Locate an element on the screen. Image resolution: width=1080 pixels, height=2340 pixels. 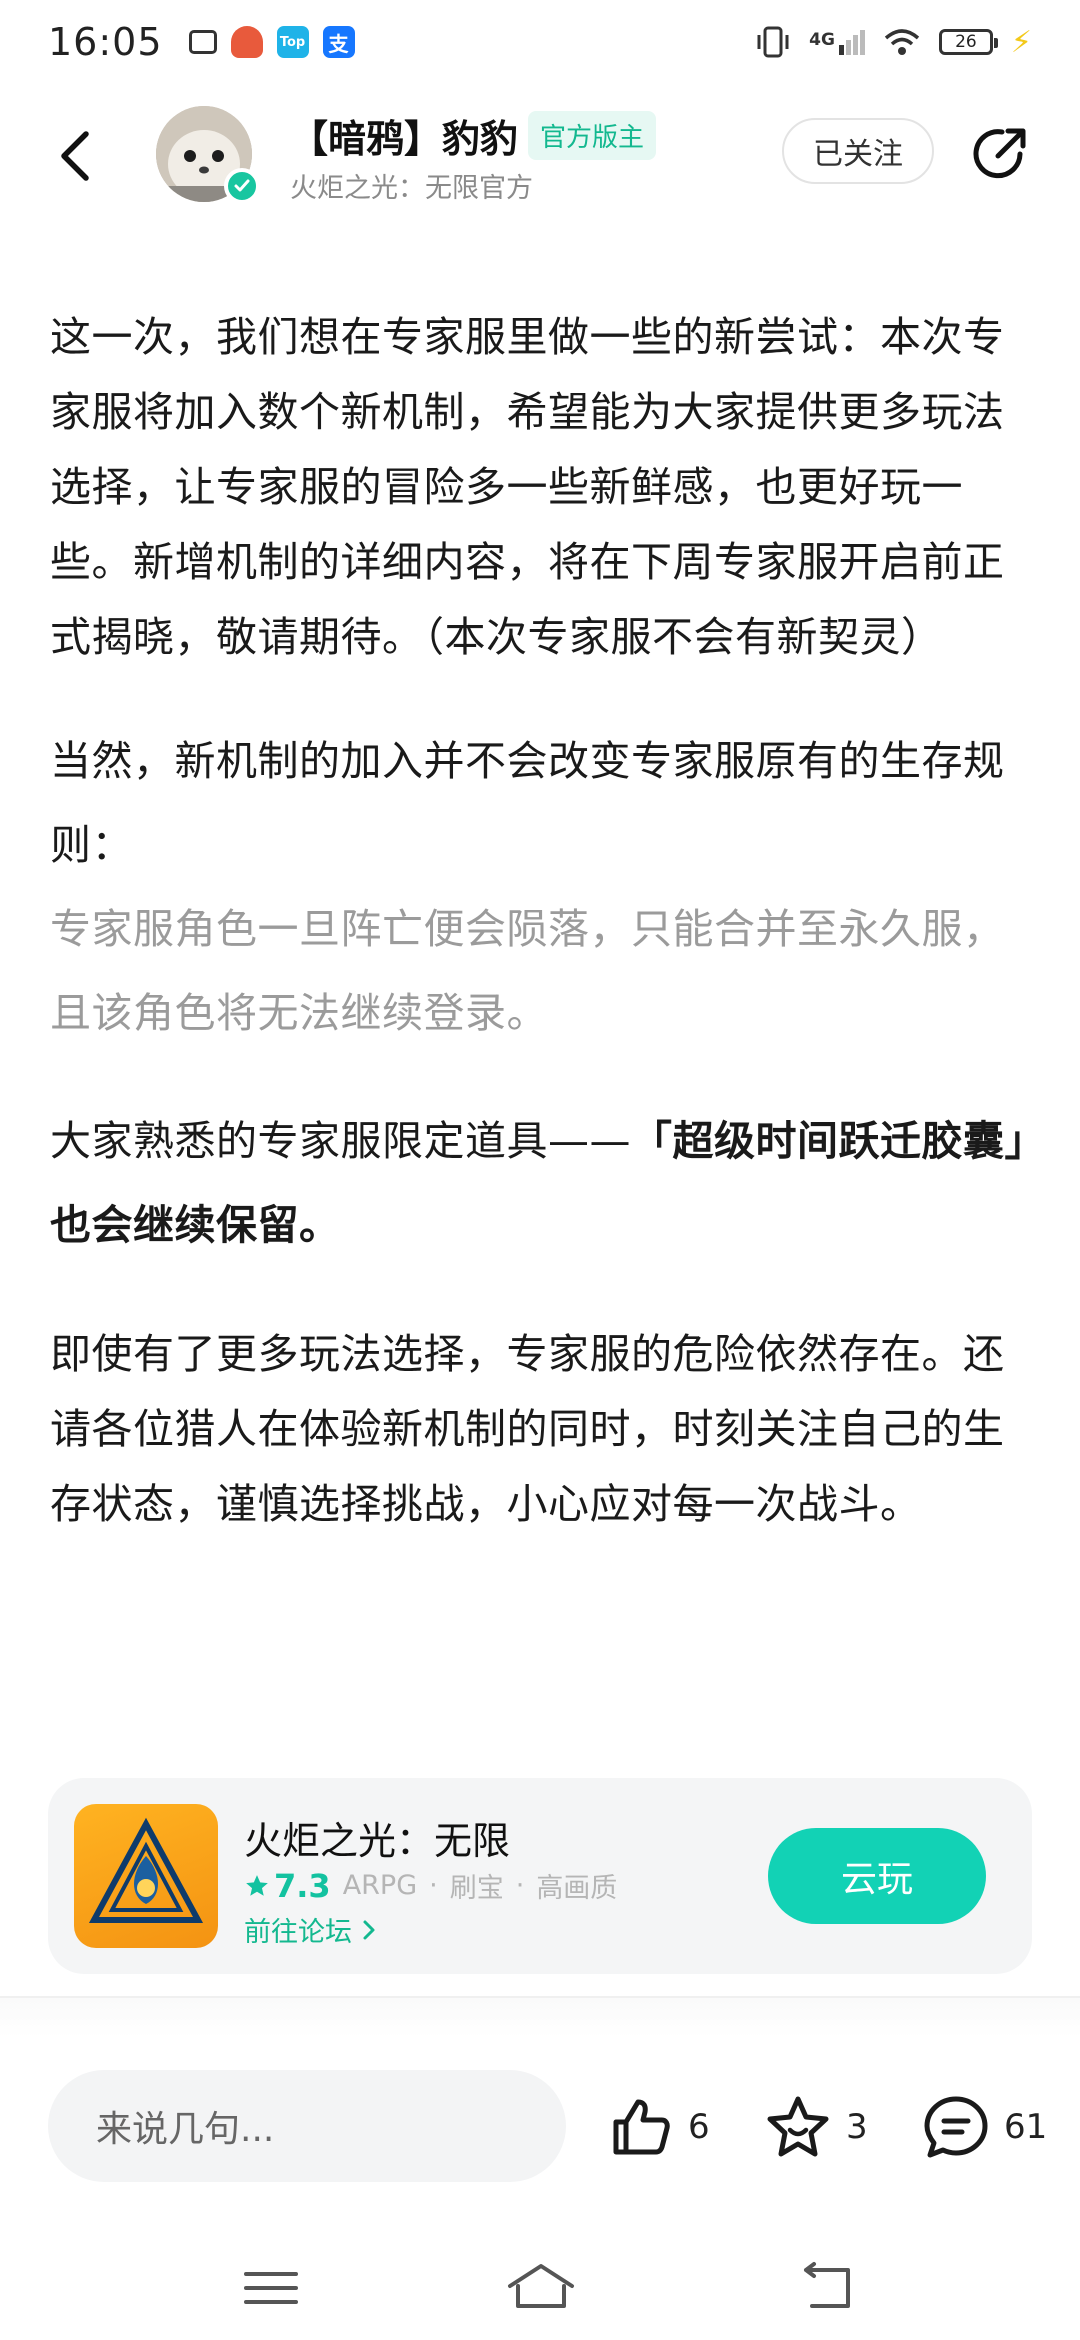
status-indicators: 4G 26 ⚡ is located at coordinates (893, 42).